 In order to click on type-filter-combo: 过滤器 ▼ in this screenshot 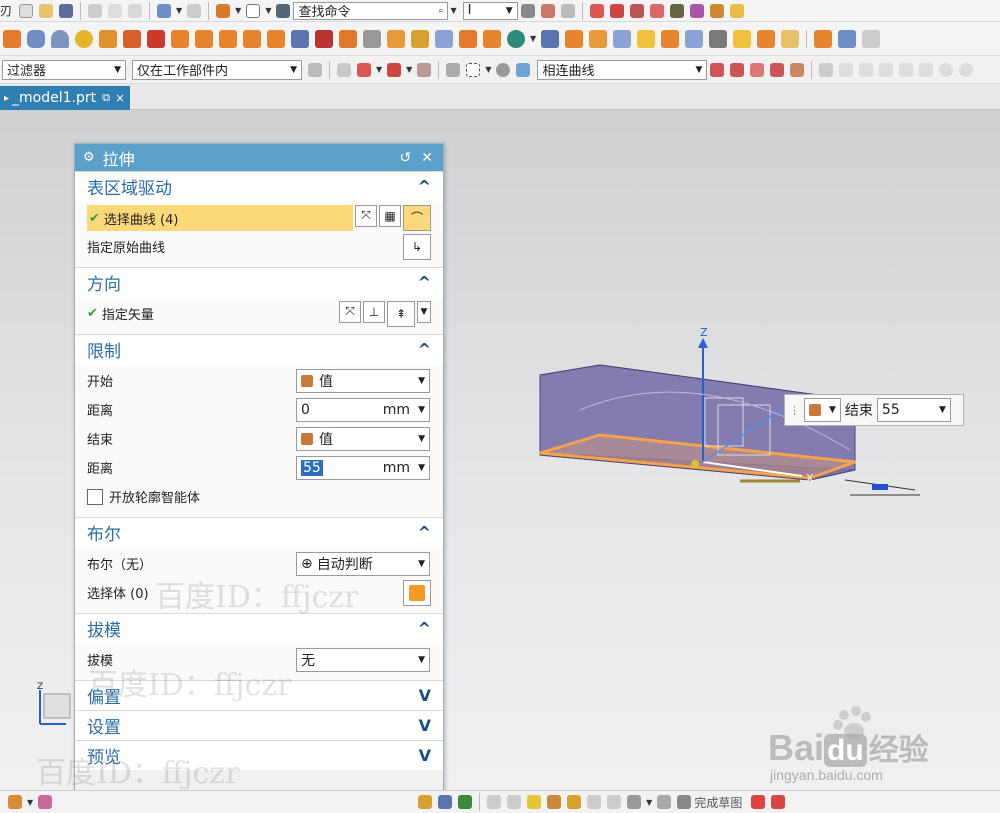, I will do `click(64, 69)`.